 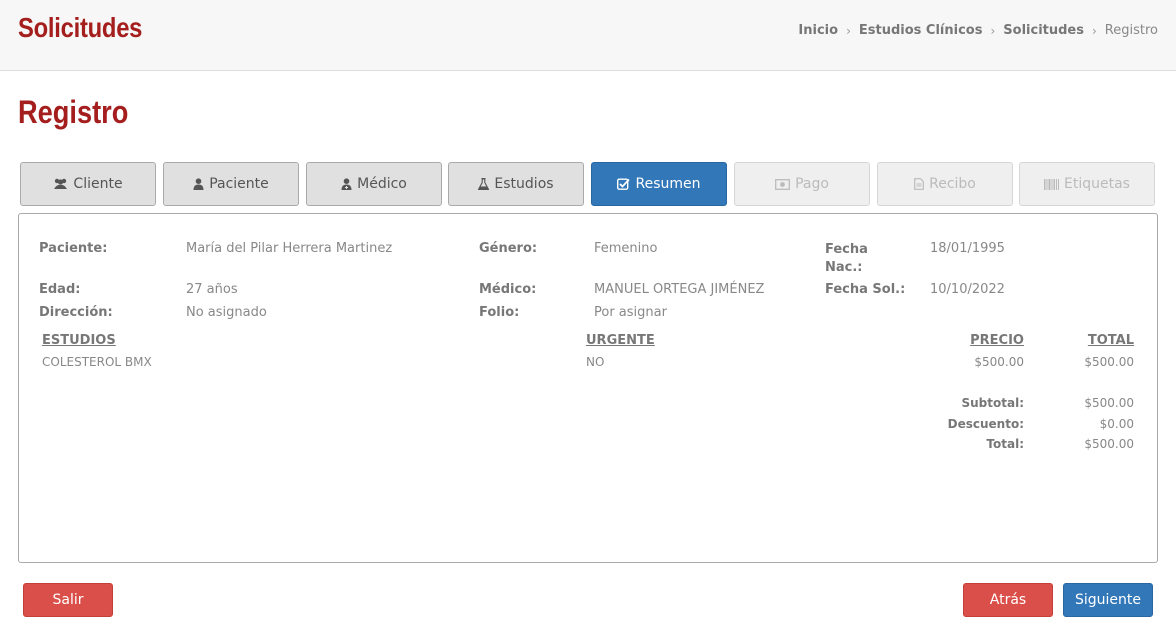 What do you see at coordinates (73, 112) in the screenshot?
I see `page-title: Registro` at bounding box center [73, 112].